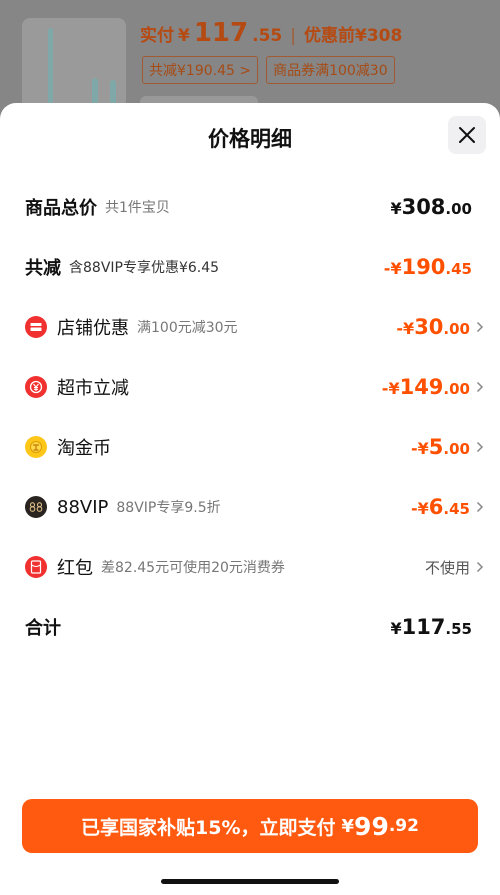 The width and height of the screenshot is (500, 895). What do you see at coordinates (250, 139) in the screenshot?
I see `sheet-title: 价格明细` at bounding box center [250, 139].